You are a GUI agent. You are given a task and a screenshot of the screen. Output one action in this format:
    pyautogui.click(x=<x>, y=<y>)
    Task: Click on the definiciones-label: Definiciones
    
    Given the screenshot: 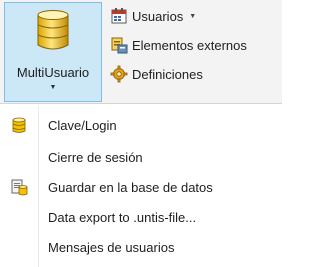 What is the action you would take?
    pyautogui.click(x=167, y=74)
    